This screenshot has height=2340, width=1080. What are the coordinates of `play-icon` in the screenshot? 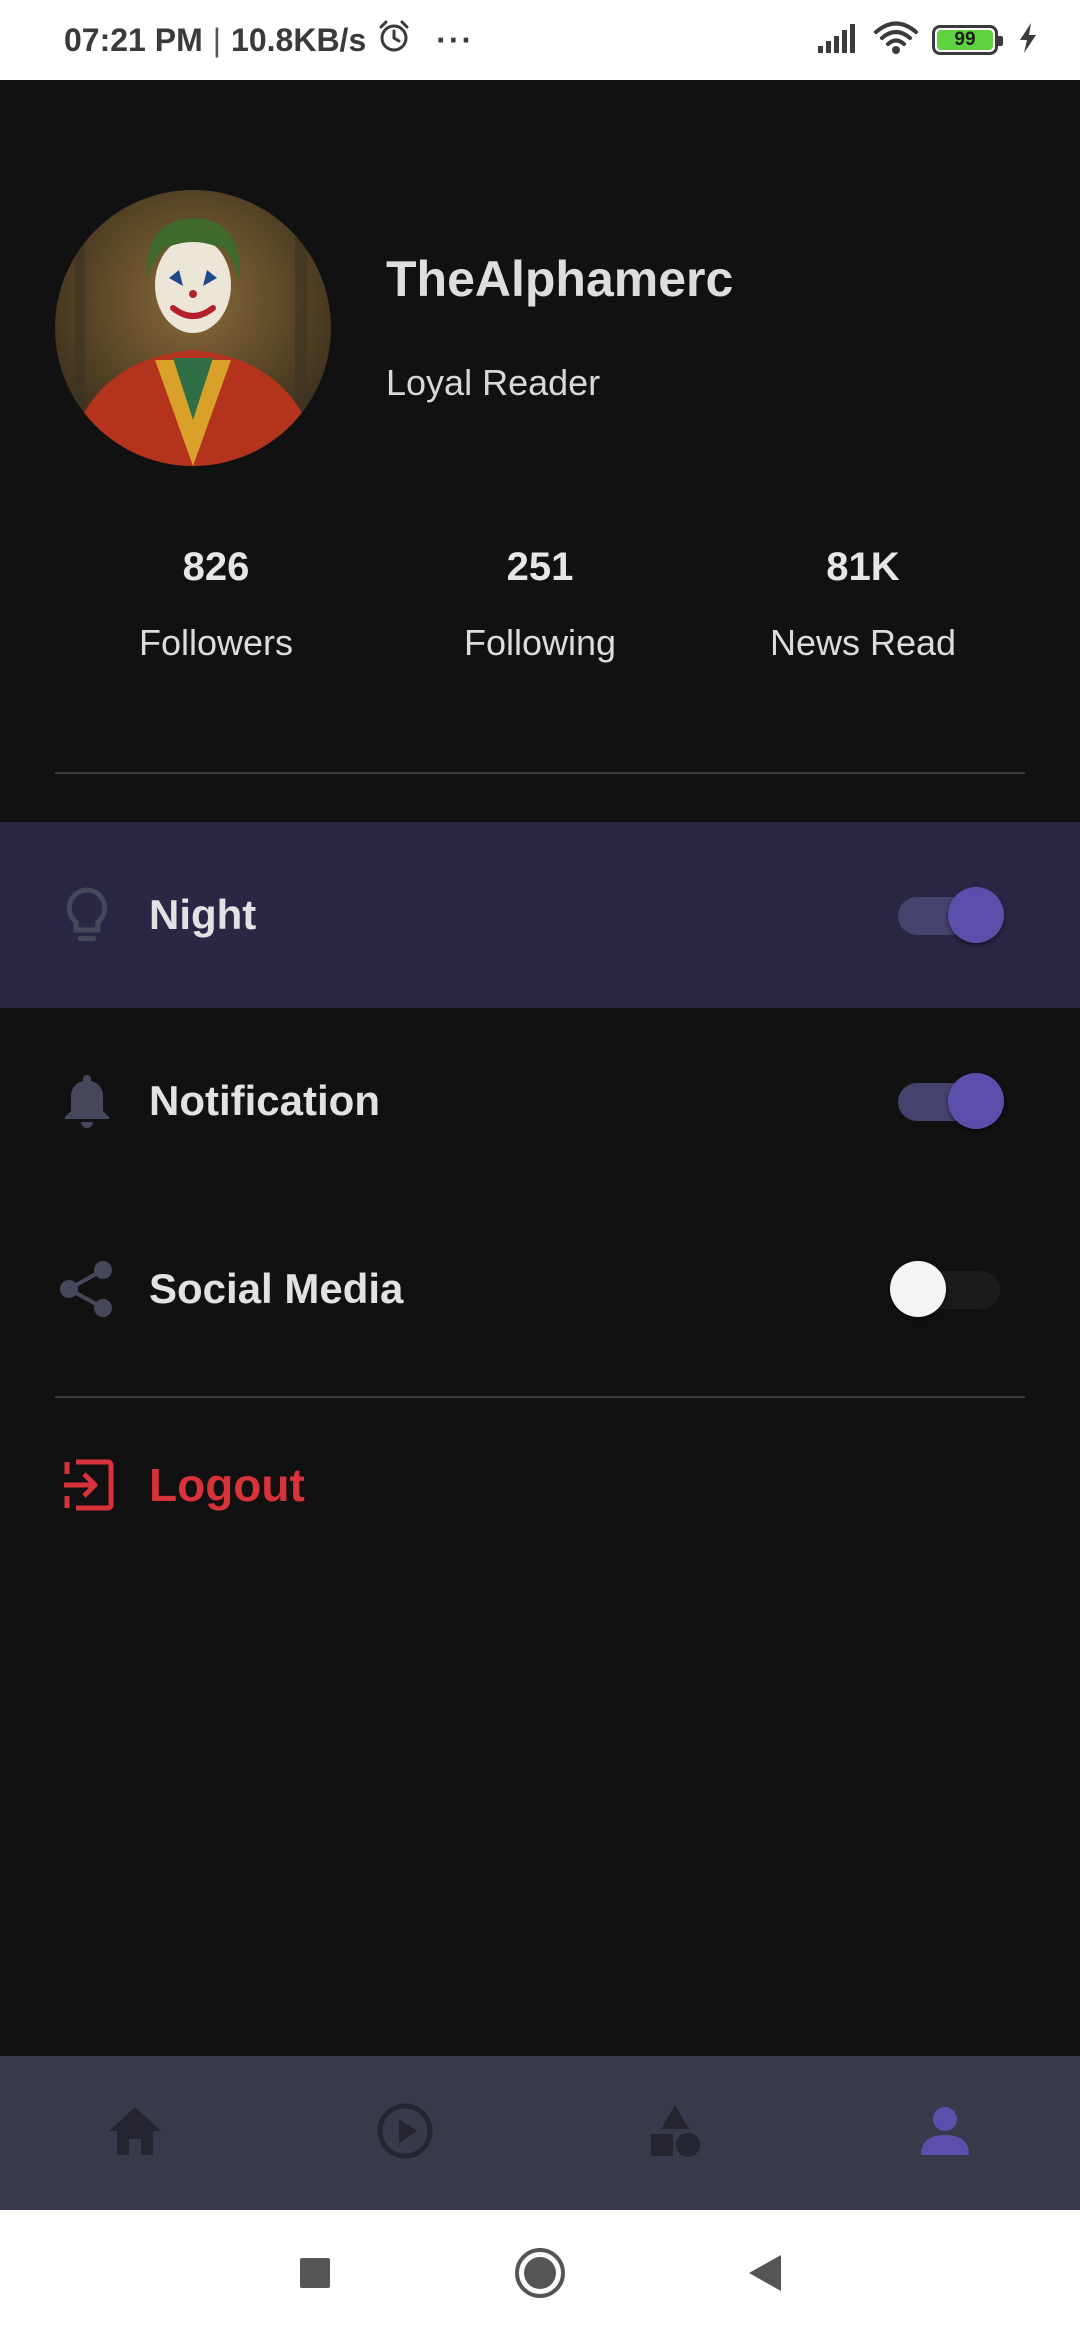 It's located at (405, 2133).